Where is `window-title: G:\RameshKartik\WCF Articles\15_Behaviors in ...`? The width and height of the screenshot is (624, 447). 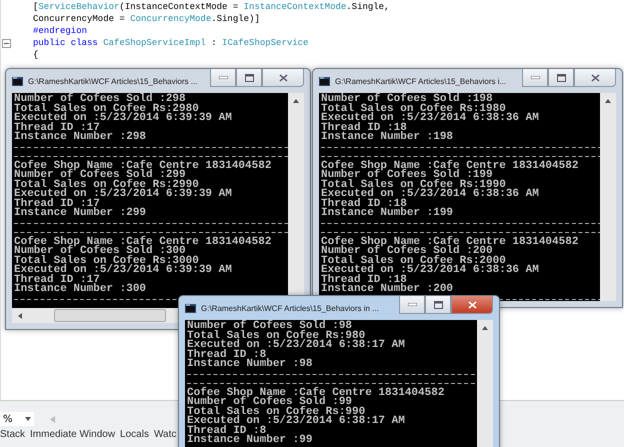 window-title: G:\RameshKartik\WCF Articles\15_Behaviors in ... is located at coordinates (290, 308).